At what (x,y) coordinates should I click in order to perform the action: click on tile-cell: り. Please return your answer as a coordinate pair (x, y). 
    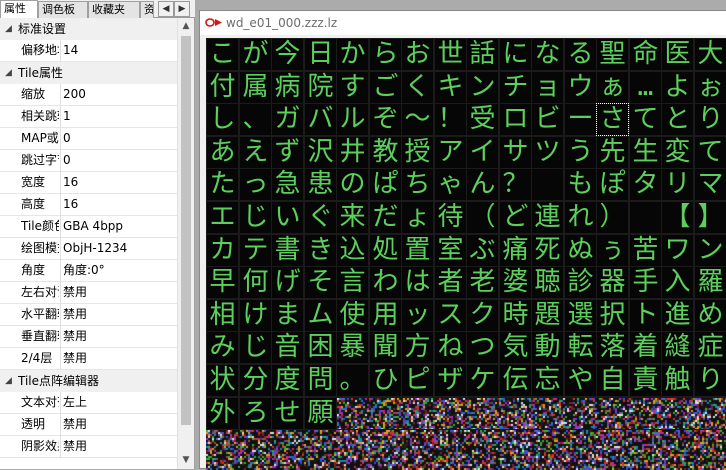
    Looking at the image, I should click on (710, 380).